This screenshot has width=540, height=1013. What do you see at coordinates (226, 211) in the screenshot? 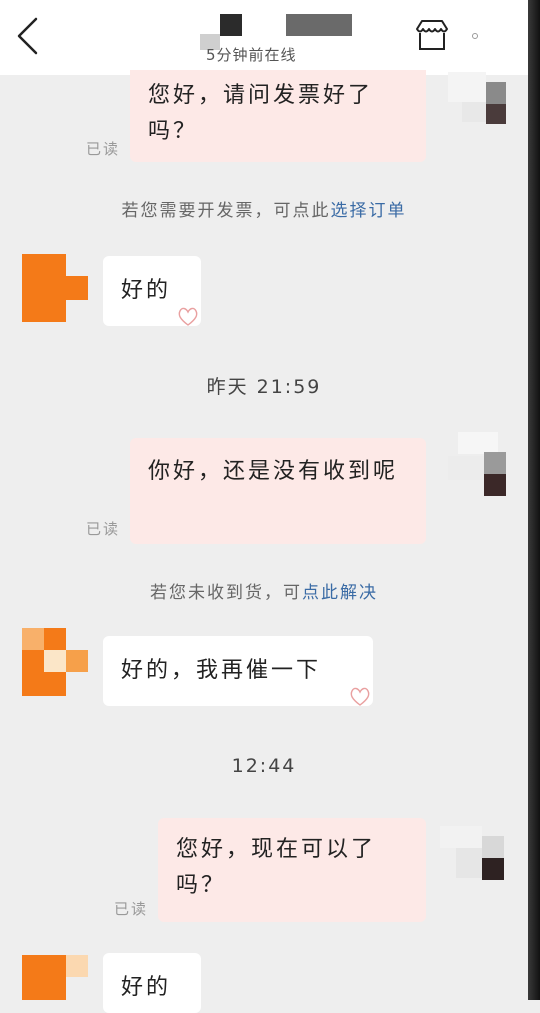
I see `system-notice-text: 若您需要开发票，可点此` at bounding box center [226, 211].